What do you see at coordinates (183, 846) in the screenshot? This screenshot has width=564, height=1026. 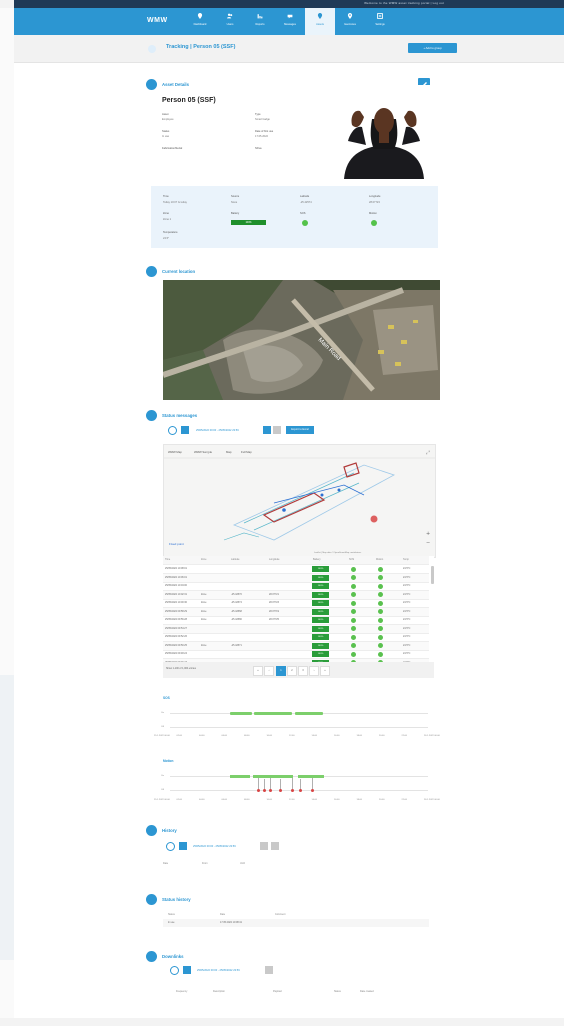 I see `history-add-button` at bounding box center [183, 846].